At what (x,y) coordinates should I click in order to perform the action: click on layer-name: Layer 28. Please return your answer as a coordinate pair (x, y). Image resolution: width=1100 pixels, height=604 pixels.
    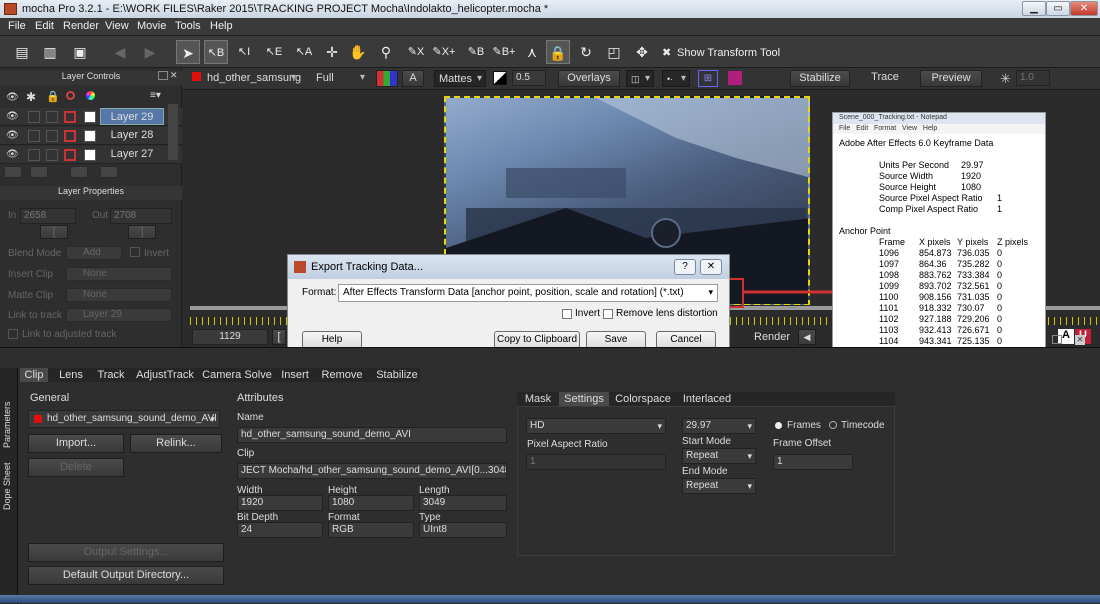
    Looking at the image, I should click on (132, 135).